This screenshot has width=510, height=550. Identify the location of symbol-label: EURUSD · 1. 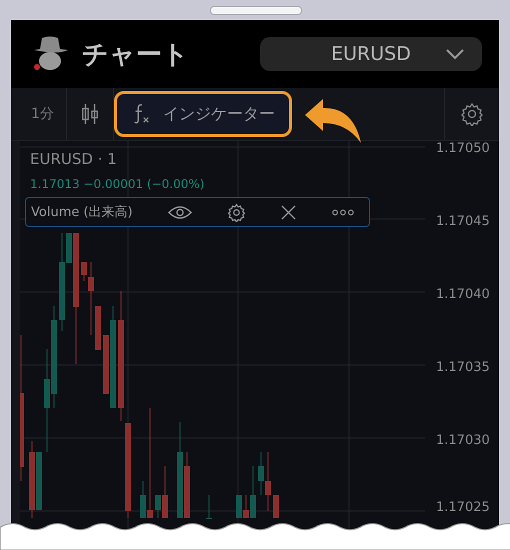
(74, 159).